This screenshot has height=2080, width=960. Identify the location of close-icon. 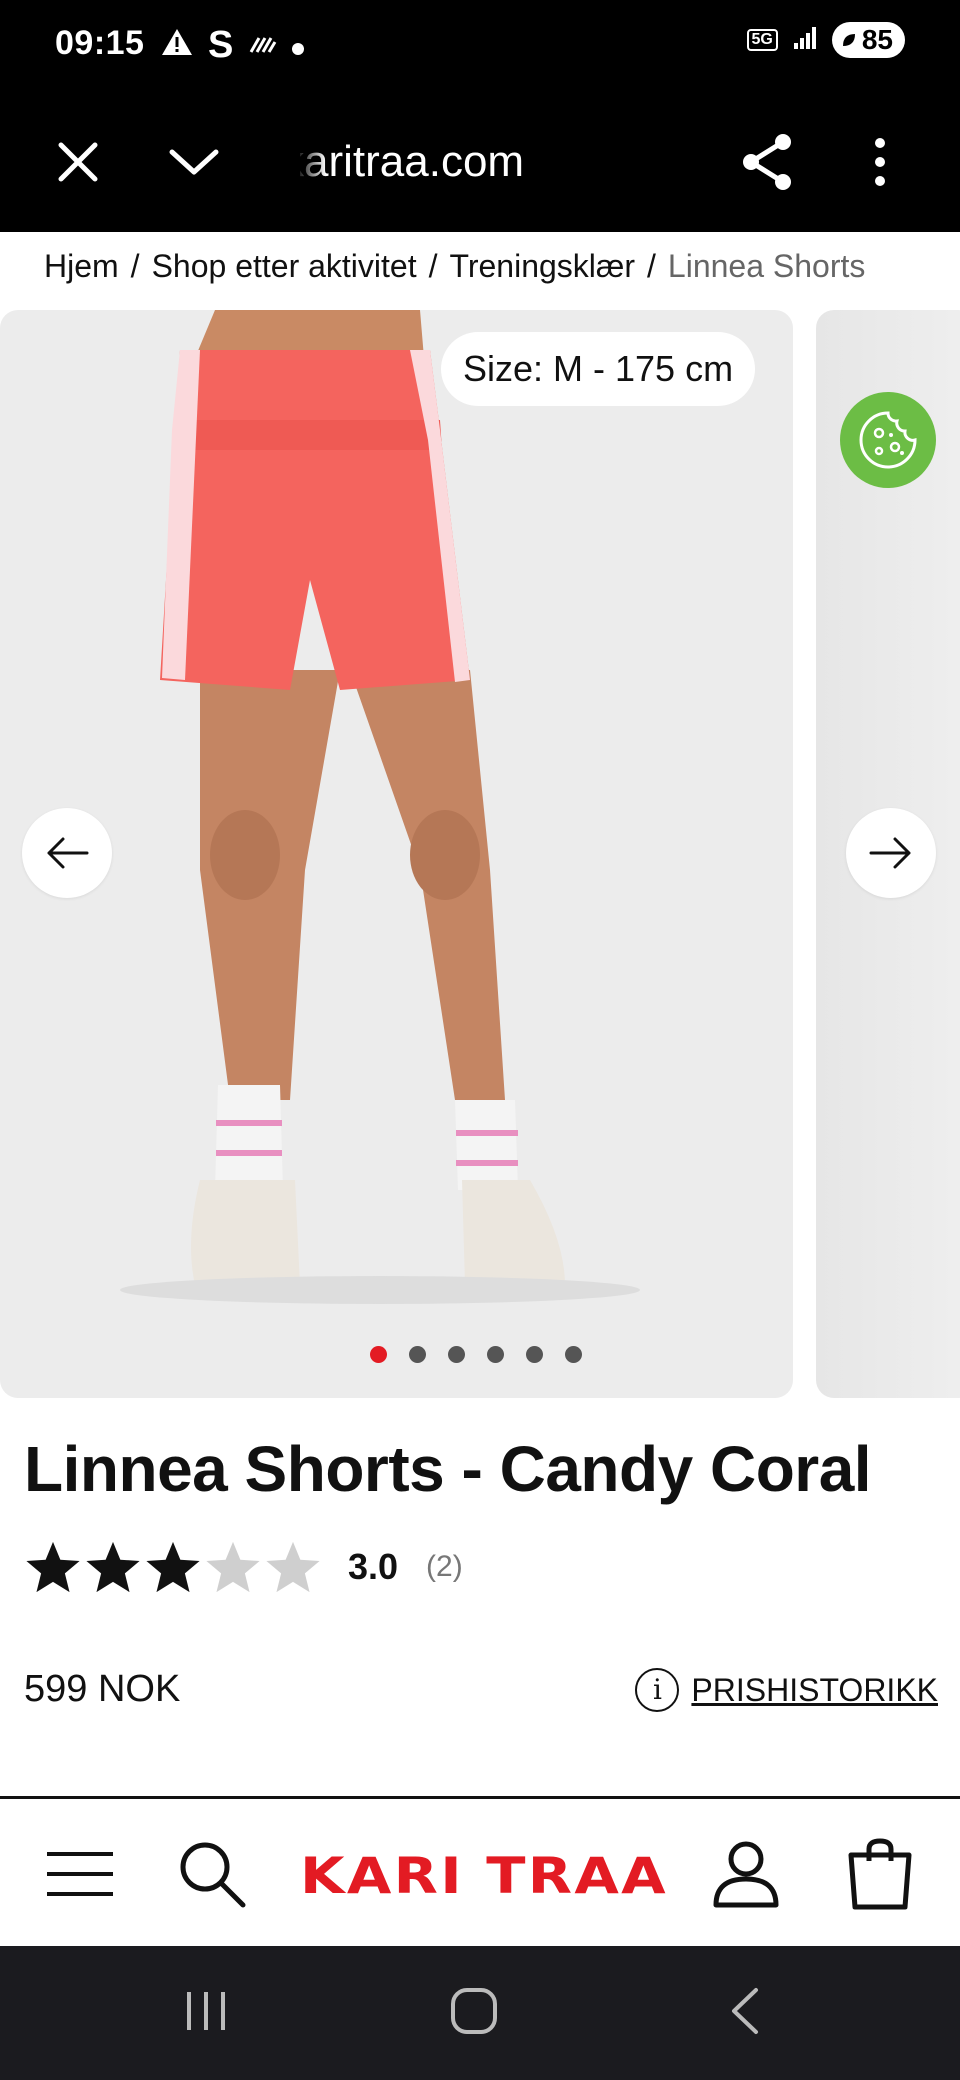
(78, 162).